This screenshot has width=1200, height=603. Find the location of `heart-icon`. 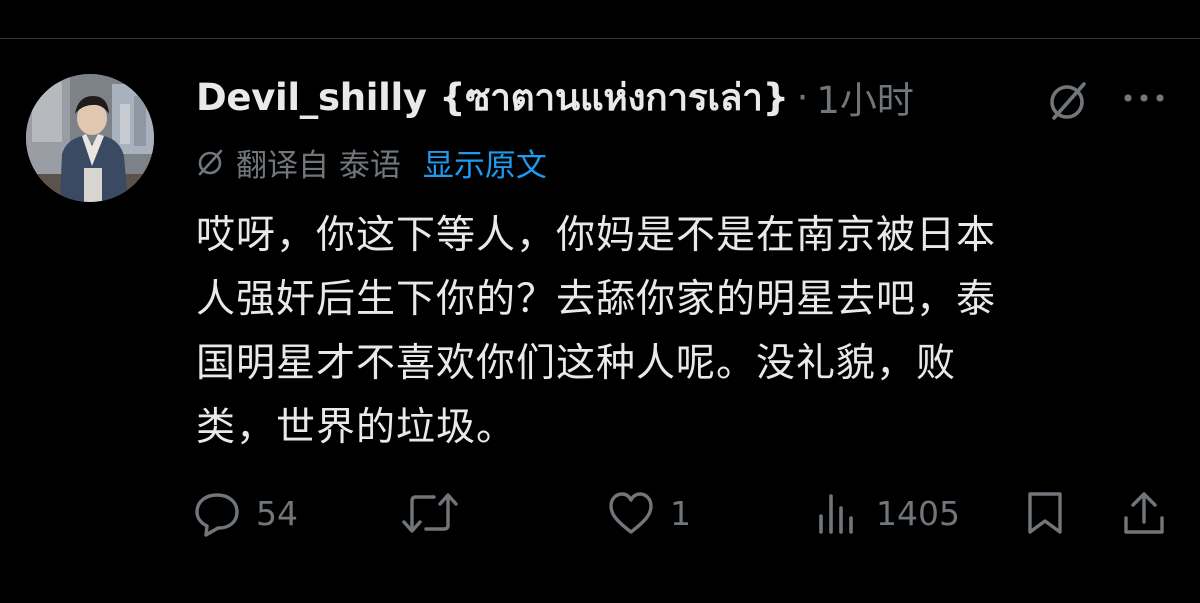

heart-icon is located at coordinates (631, 513).